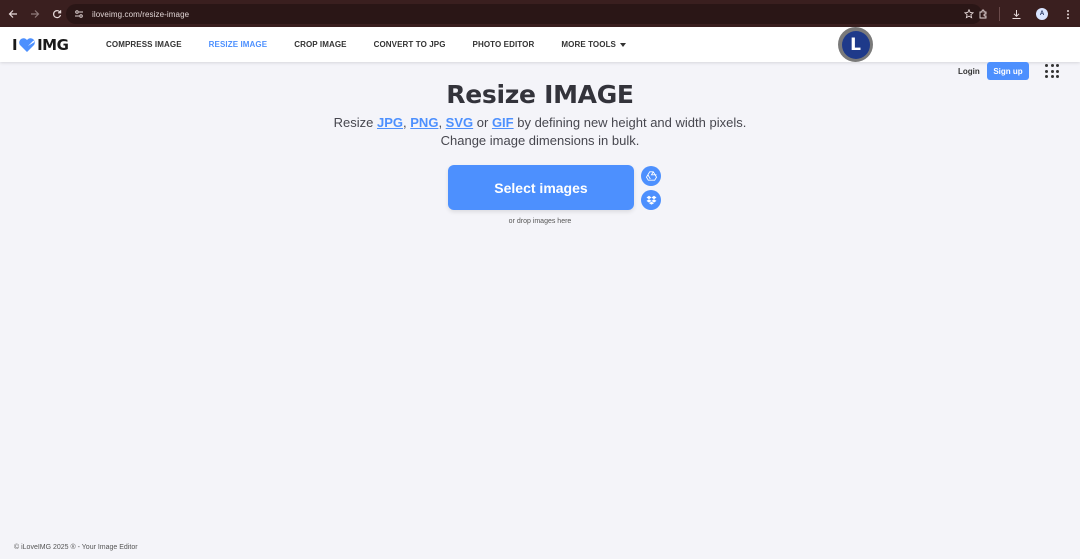 The width and height of the screenshot is (1080, 559). I want to click on nav-more-tools-label: MORE TOOLS, so click(588, 44).